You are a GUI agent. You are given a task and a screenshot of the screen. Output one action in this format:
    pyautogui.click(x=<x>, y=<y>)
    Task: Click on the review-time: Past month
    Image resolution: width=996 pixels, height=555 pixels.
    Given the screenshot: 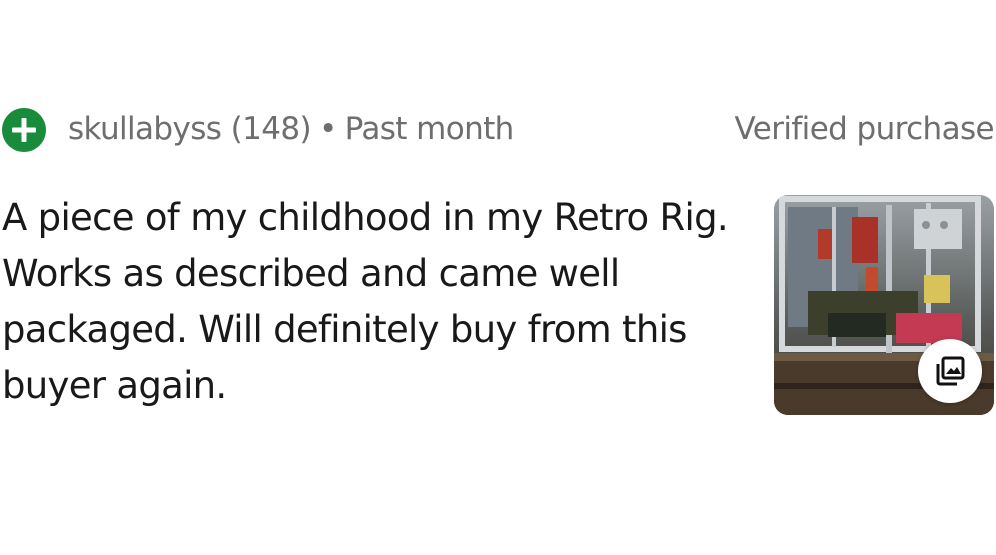 What is the action you would take?
    pyautogui.click(x=429, y=129)
    